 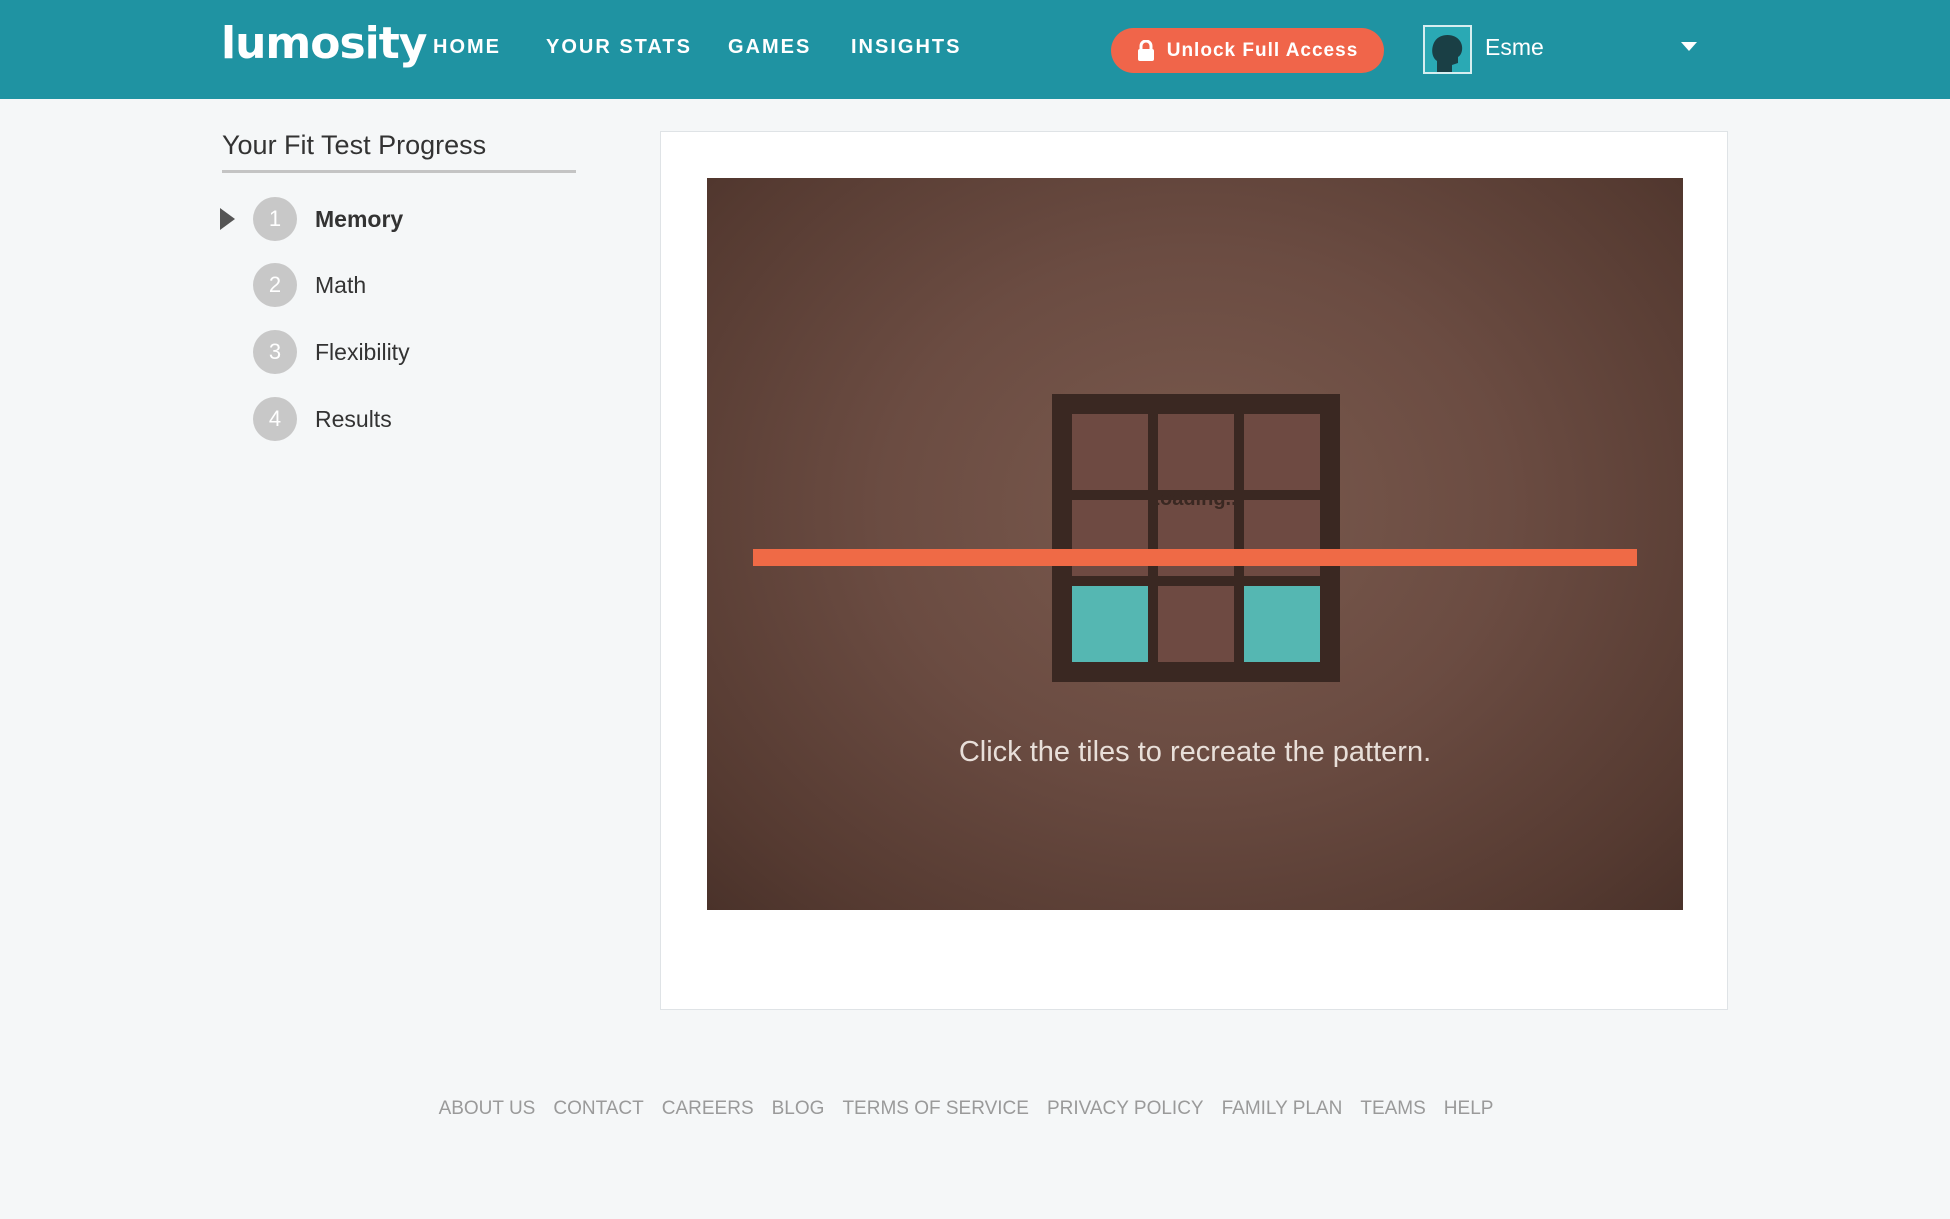 I want to click on footer-family-plan: FAMILY PLAN, so click(x=1282, y=1109).